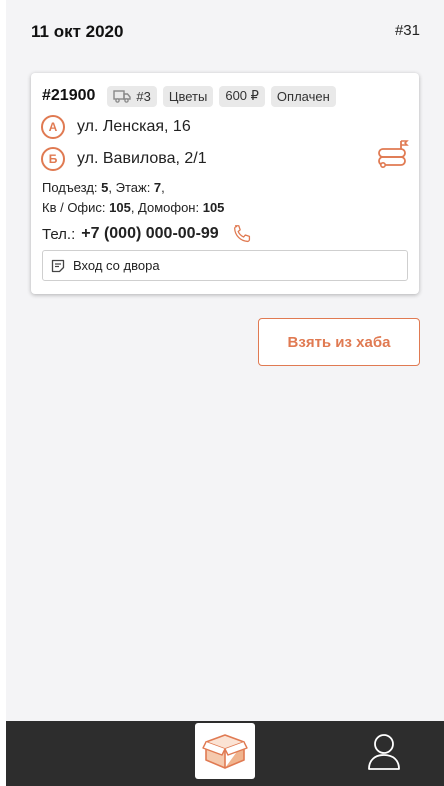 The image size is (444, 786). I want to click on user-icon, so click(384, 752).